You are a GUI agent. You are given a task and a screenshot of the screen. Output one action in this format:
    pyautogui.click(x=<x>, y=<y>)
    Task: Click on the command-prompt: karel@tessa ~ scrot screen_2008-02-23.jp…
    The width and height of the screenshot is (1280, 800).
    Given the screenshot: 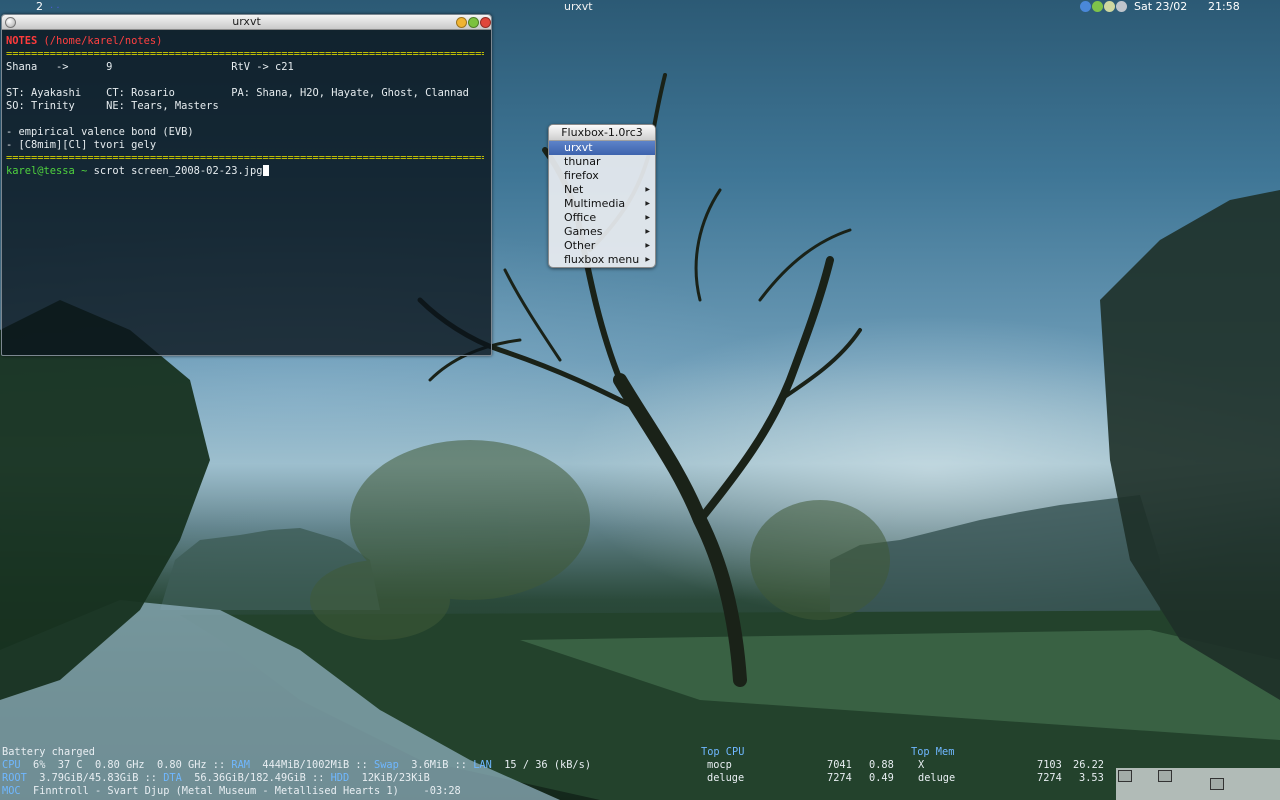 What is the action you would take?
    pyautogui.click(x=137, y=171)
    